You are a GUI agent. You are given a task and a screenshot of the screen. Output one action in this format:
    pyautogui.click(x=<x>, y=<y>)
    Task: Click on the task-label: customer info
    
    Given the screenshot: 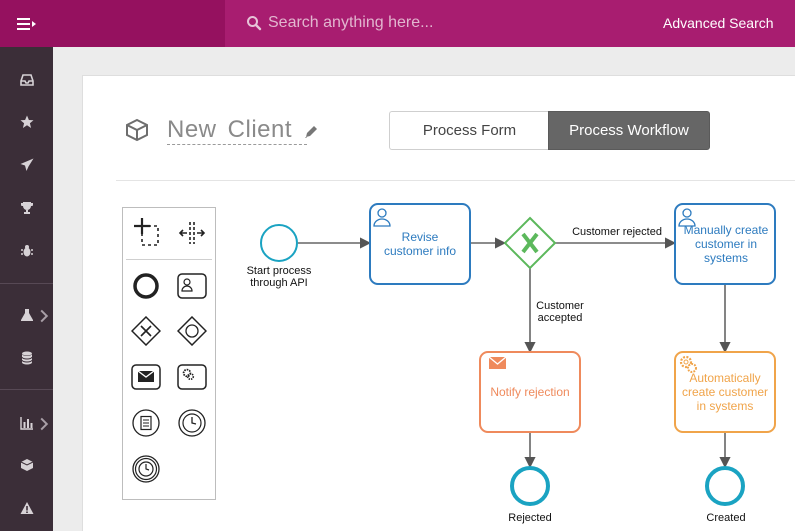 What is the action you would take?
    pyautogui.click(x=420, y=251)
    